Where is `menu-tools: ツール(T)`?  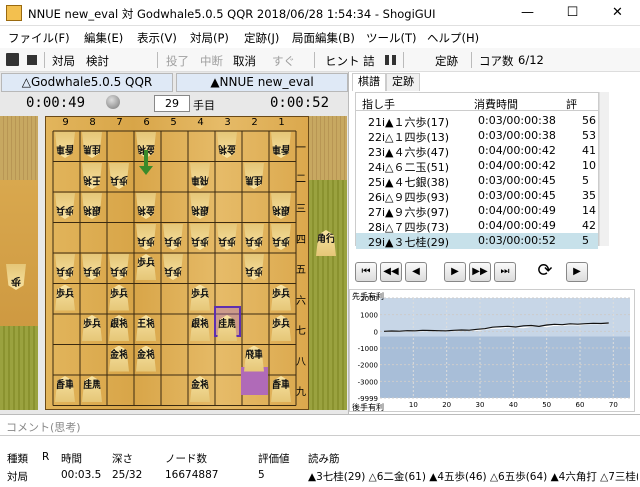 menu-tools: ツール(T) is located at coordinates (391, 38).